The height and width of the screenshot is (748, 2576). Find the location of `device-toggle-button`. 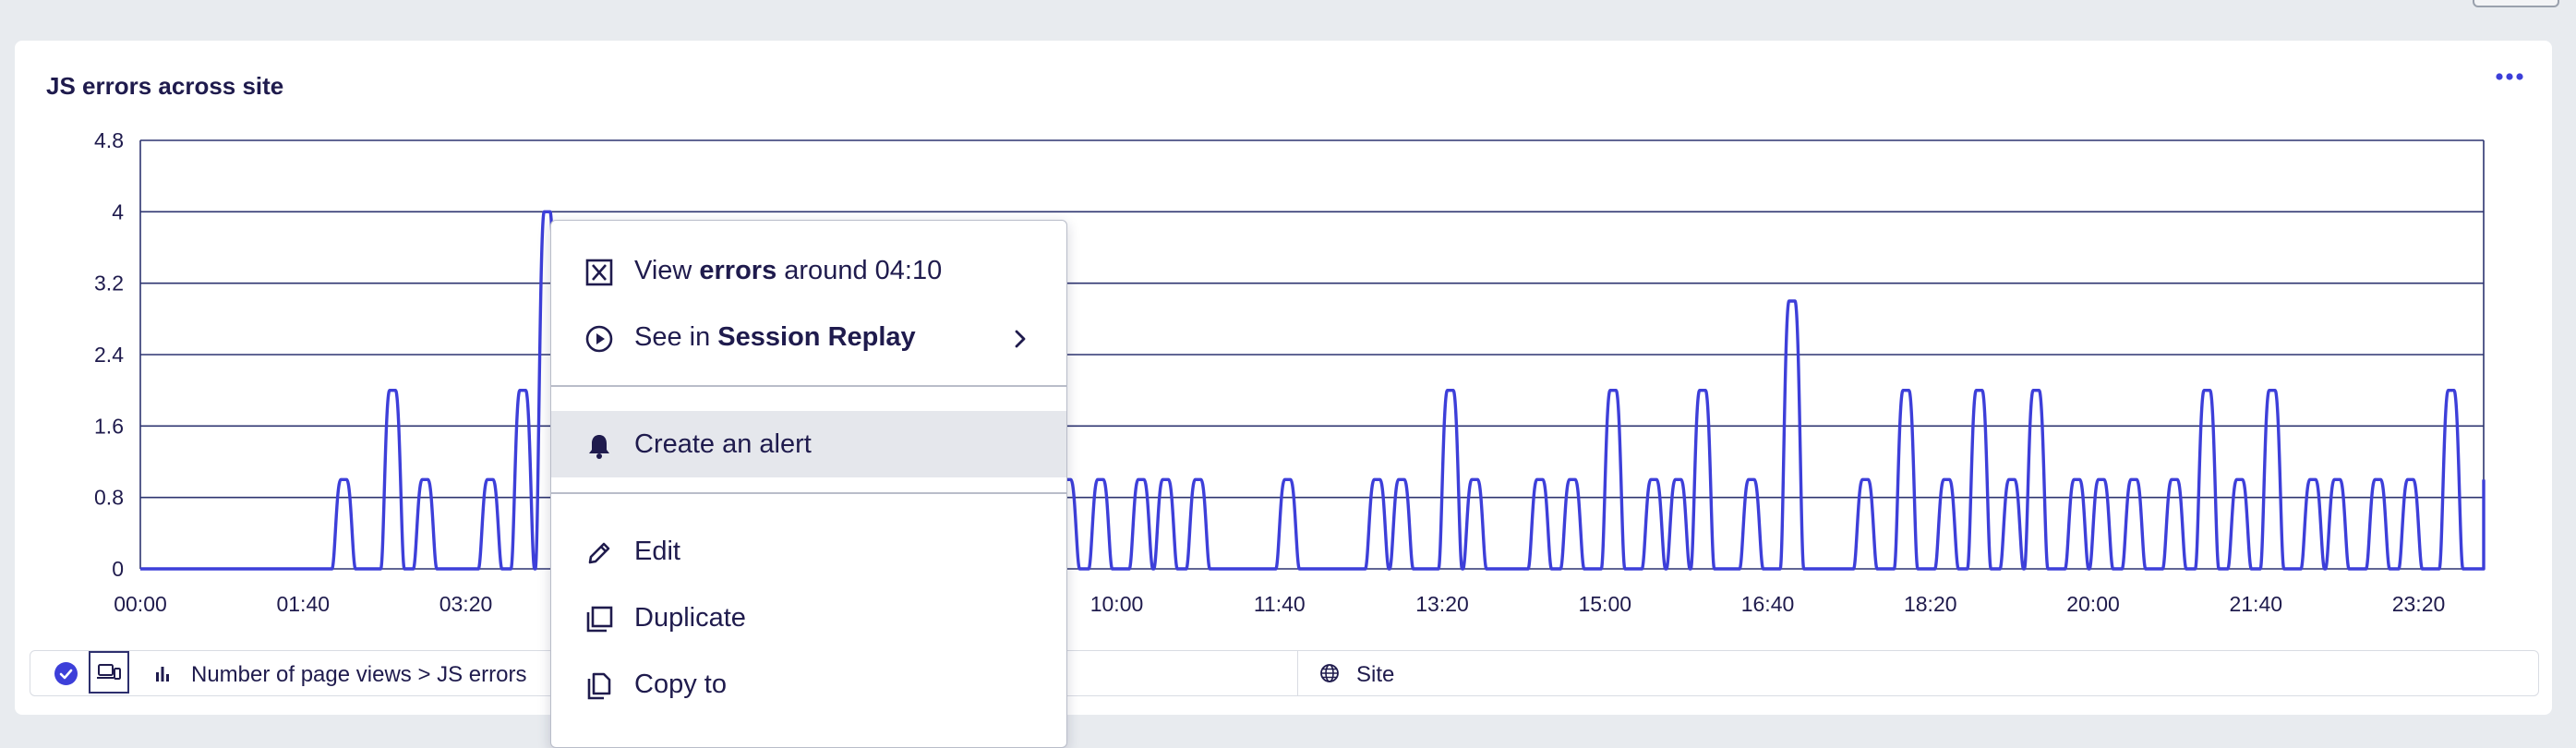

device-toggle-button is located at coordinates (109, 673).